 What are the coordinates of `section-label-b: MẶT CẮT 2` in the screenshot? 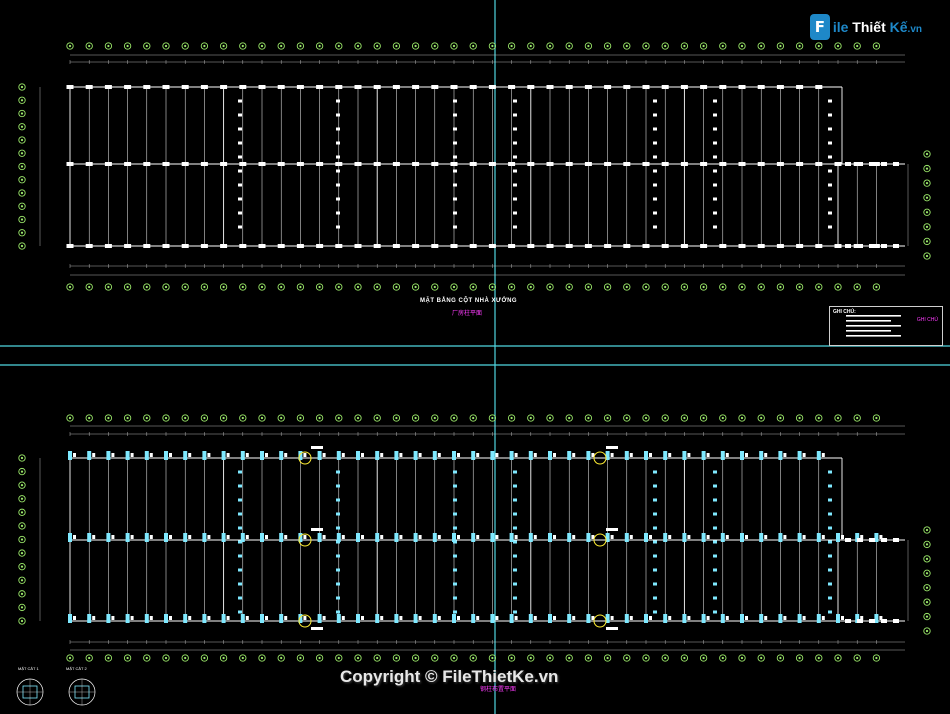 It's located at (76, 668).